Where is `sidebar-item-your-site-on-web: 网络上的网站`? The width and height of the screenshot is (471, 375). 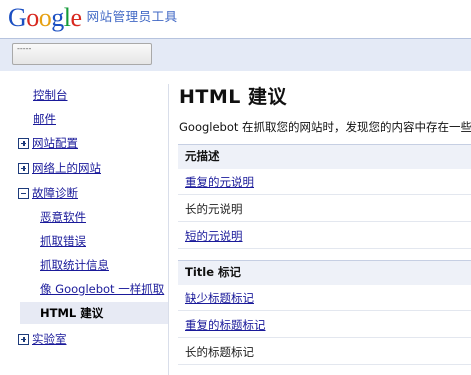 sidebar-item-your-site-on-web: 网络上的网站 is located at coordinates (59, 168).